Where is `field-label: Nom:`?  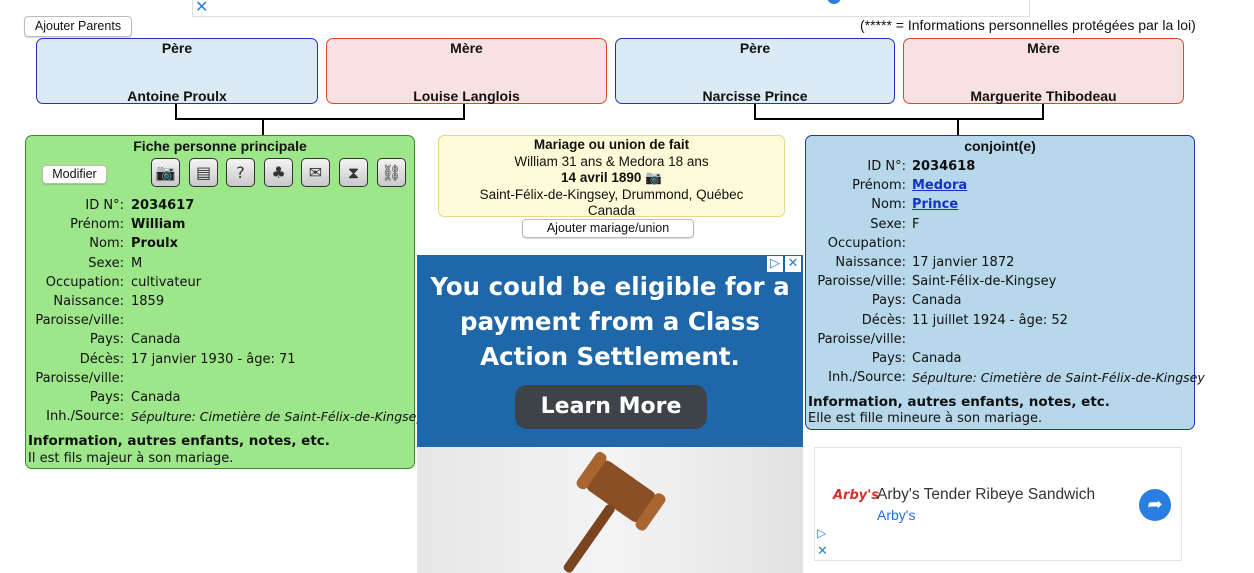
field-label: Nom: is located at coordinates (106, 244).